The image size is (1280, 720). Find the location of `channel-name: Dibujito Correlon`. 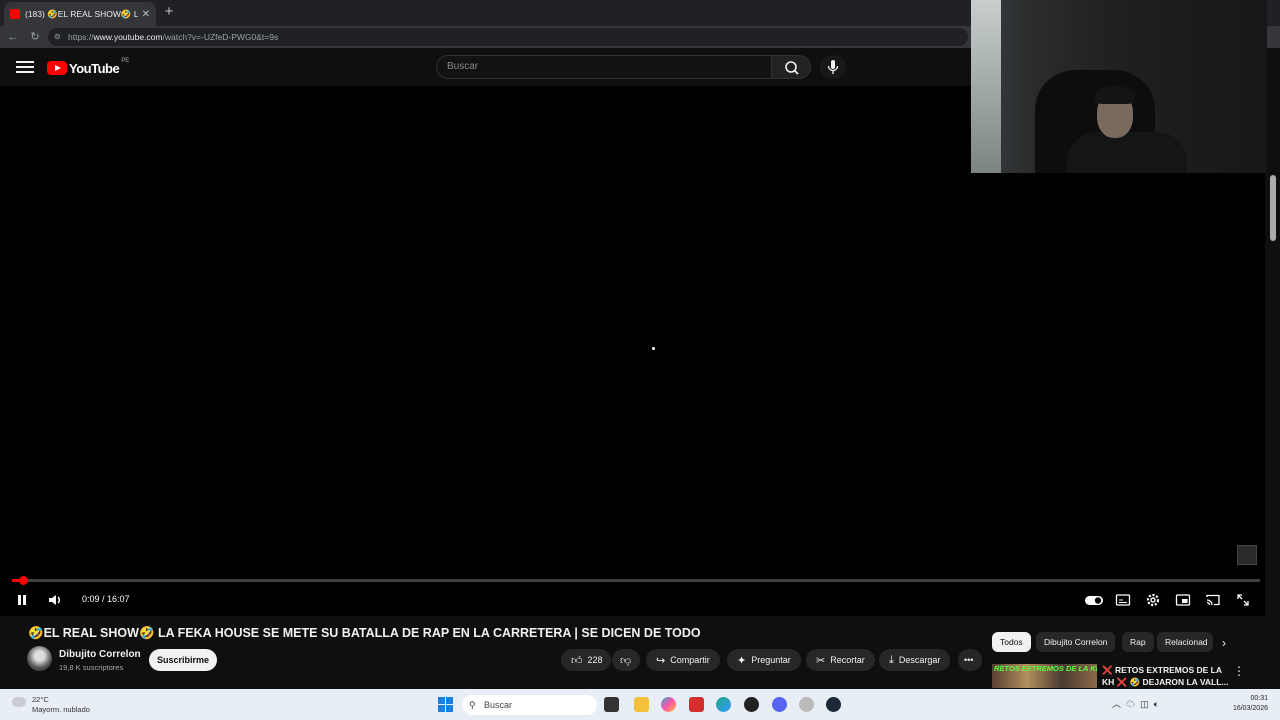

channel-name: Dibujito Correlon is located at coordinates (100, 654).